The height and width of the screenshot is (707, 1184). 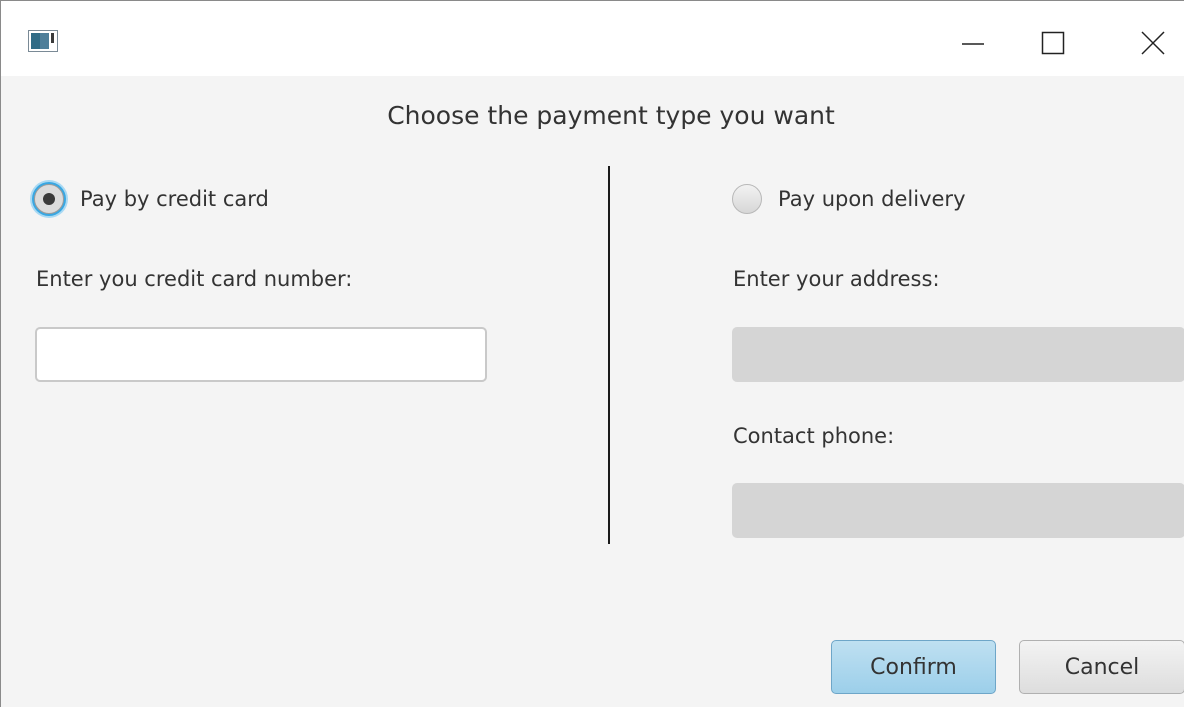 I want to click on confirm-button: Confirm, so click(x=913, y=667).